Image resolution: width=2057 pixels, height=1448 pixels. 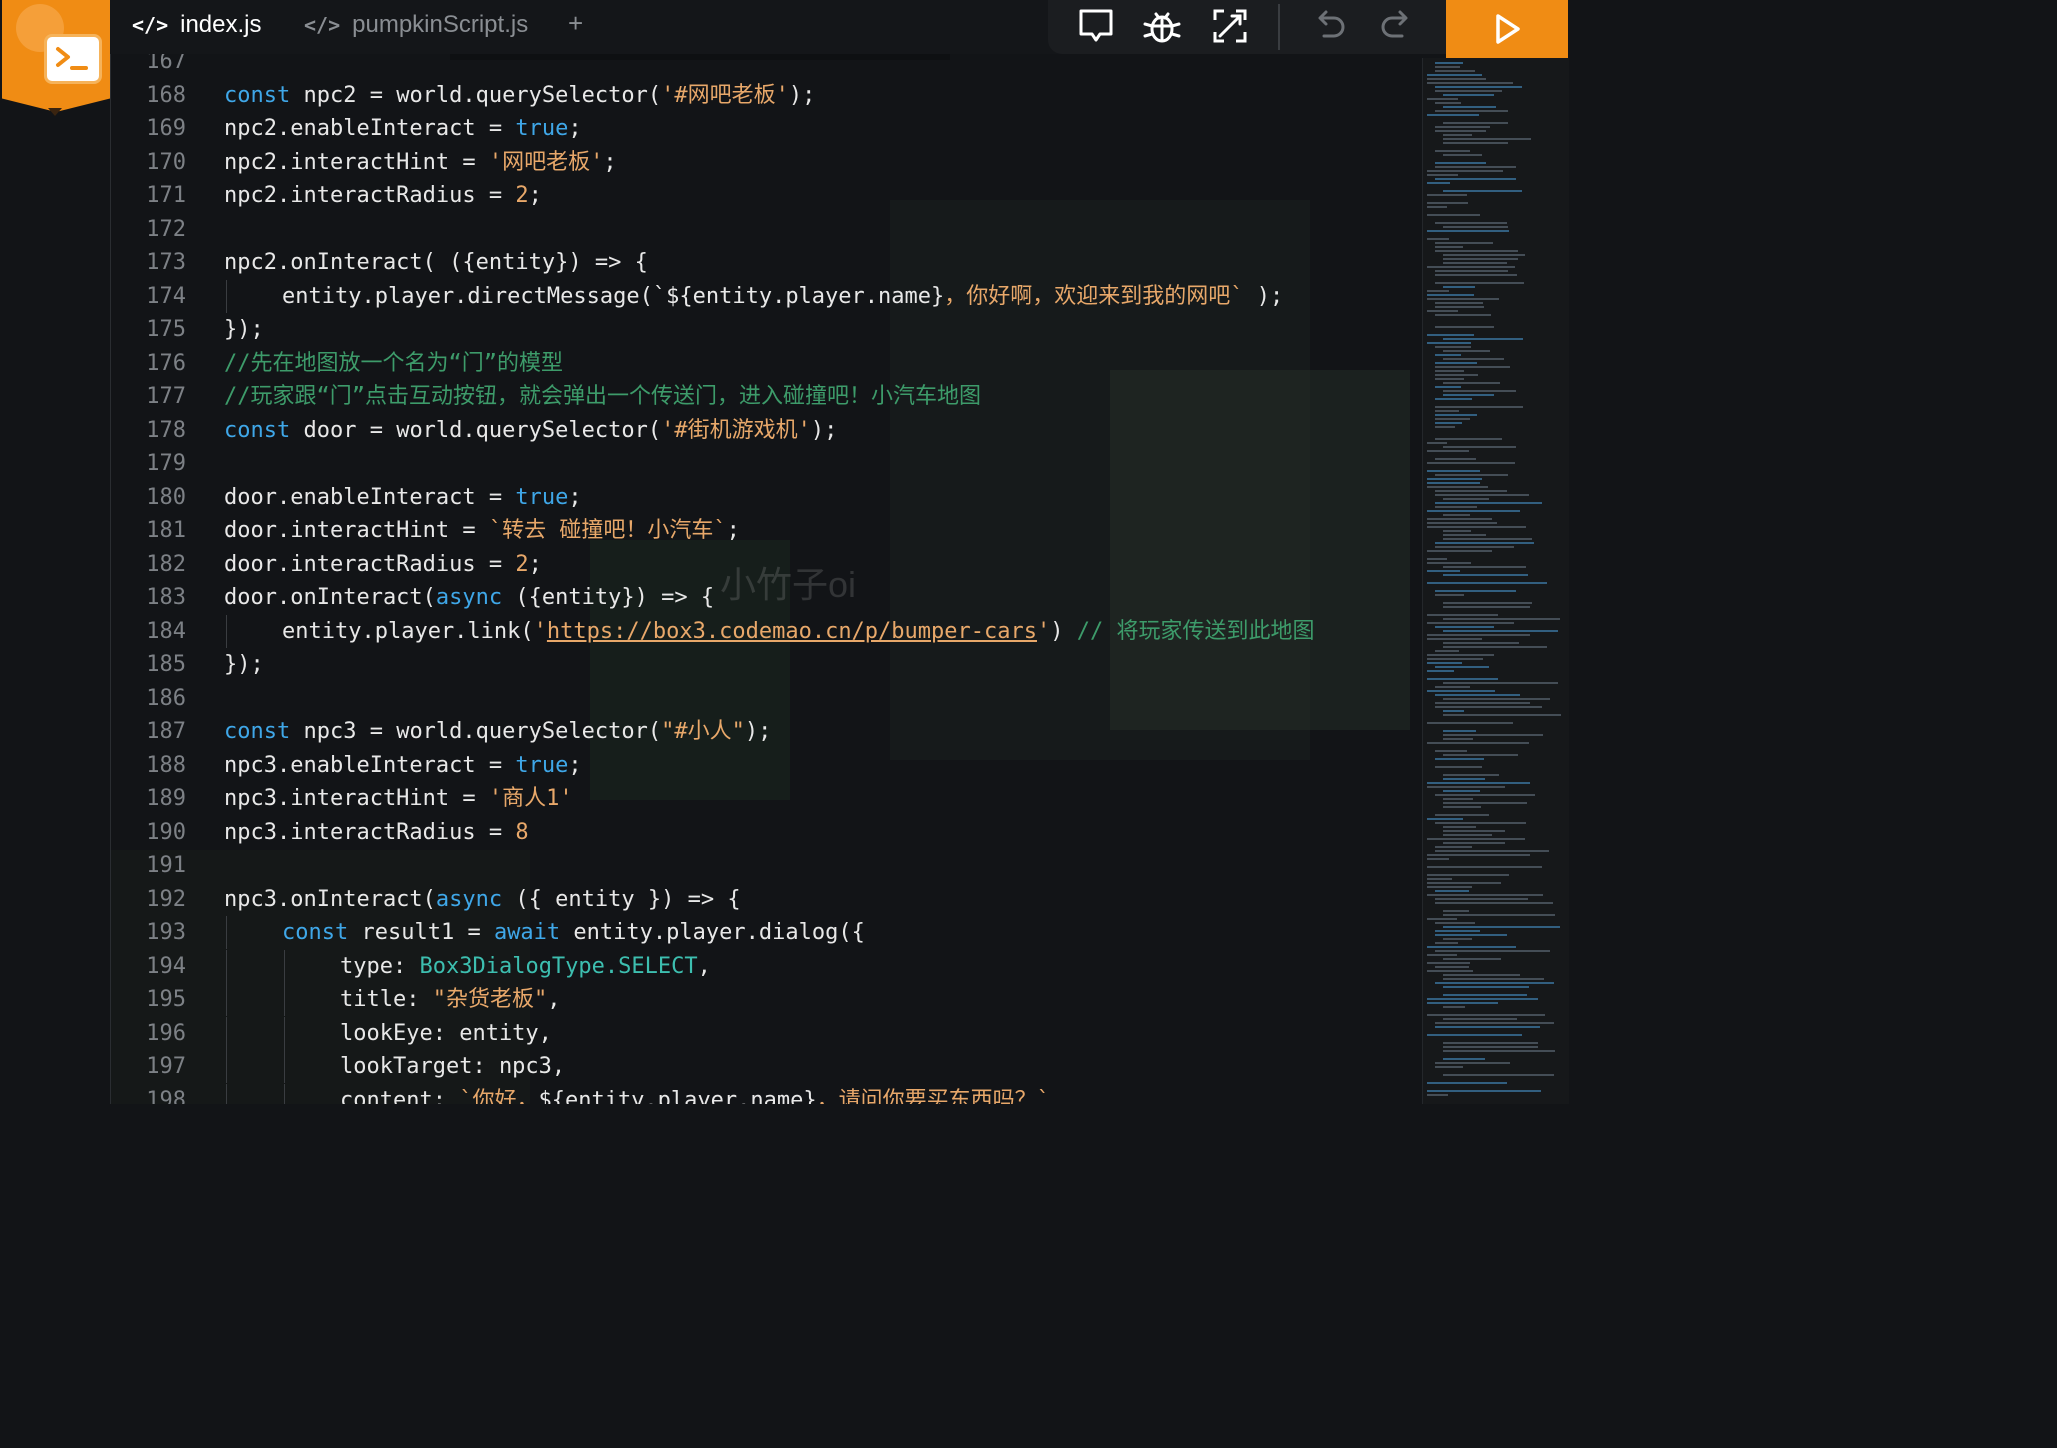 What do you see at coordinates (766, 363) in the screenshot?
I see `code-line: 176 //先在地图放一个名为“门”的模型` at bounding box center [766, 363].